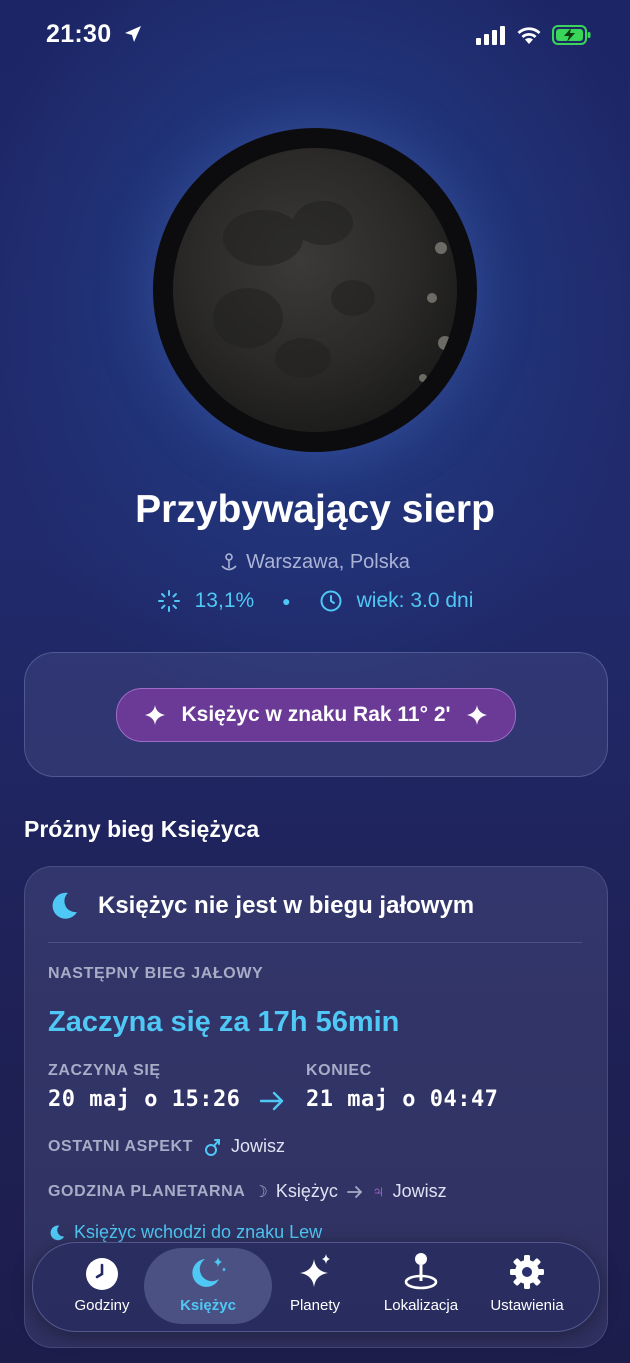 The height and width of the screenshot is (1363, 630). I want to click on illumination-icon, so click(168, 601).